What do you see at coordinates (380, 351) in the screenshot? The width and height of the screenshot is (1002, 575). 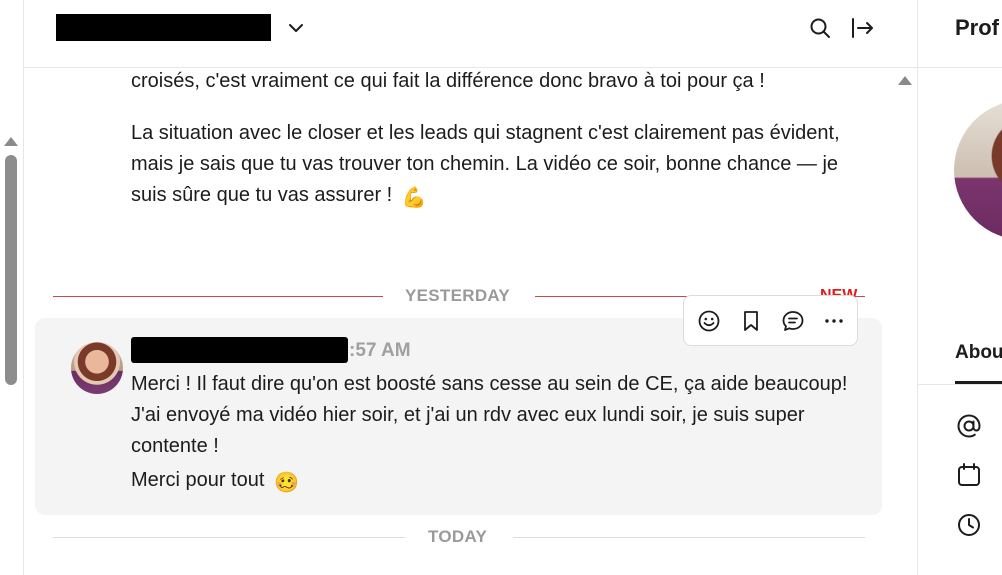 I see `message-timestamp: :57 AM` at bounding box center [380, 351].